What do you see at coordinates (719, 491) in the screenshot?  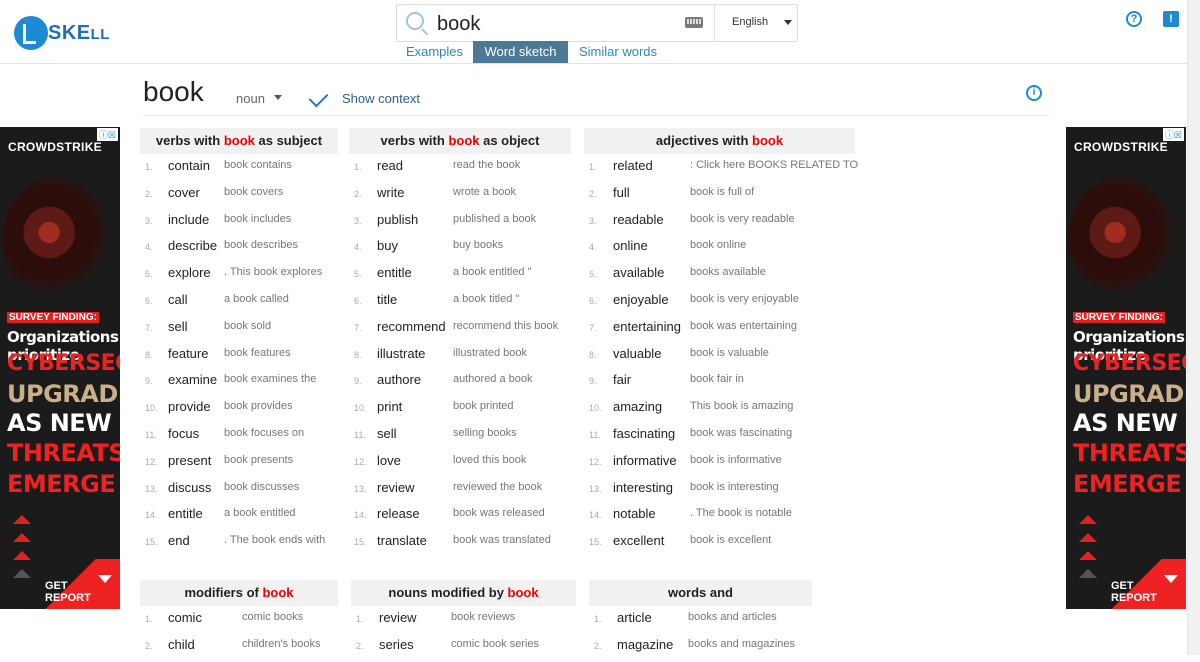 I see `list-item: 13. interesting book is interesting` at bounding box center [719, 491].